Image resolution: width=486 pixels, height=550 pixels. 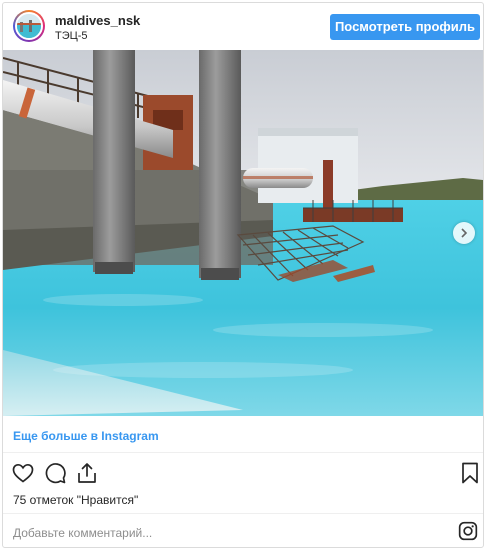 I want to click on chevron-right-icon, so click(x=464, y=233).